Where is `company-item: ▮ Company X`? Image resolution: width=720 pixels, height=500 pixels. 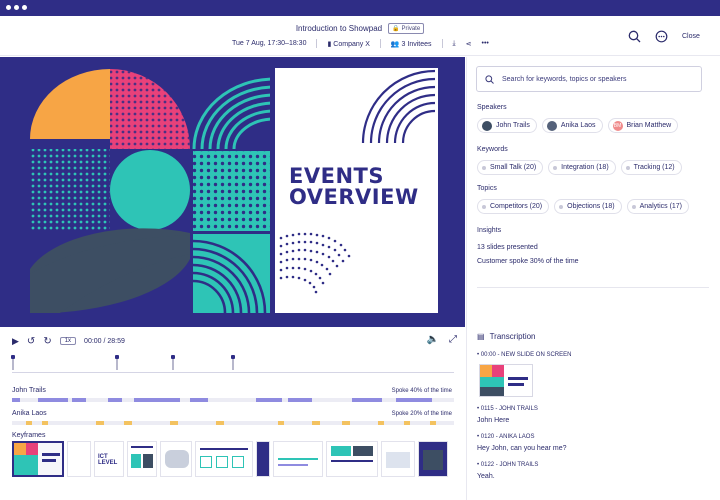 company-item: ▮ Company X is located at coordinates (348, 44).